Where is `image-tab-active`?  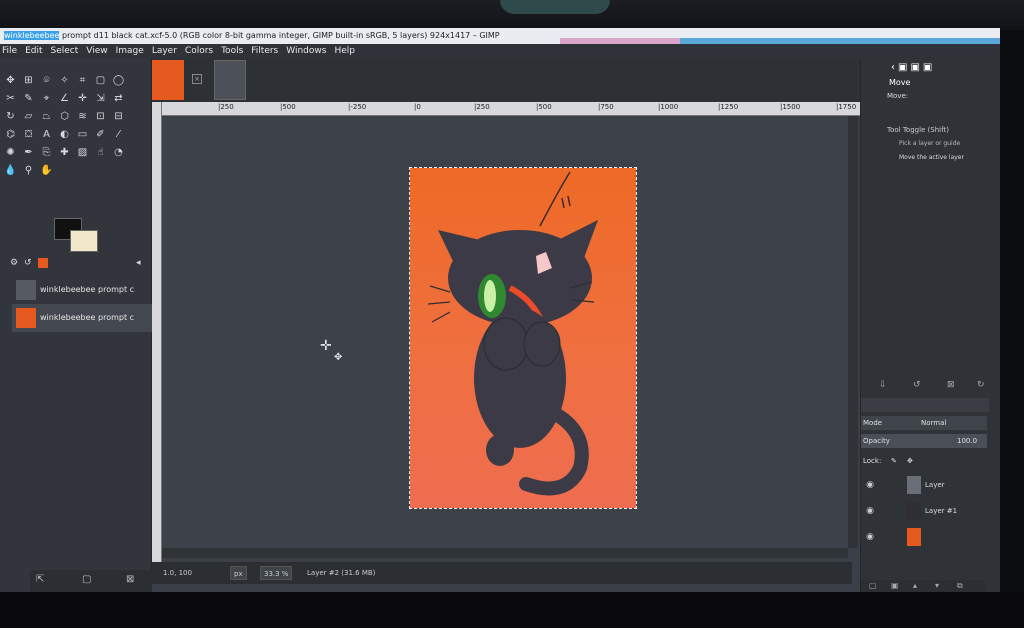
image-tab-active is located at coordinates (168, 80).